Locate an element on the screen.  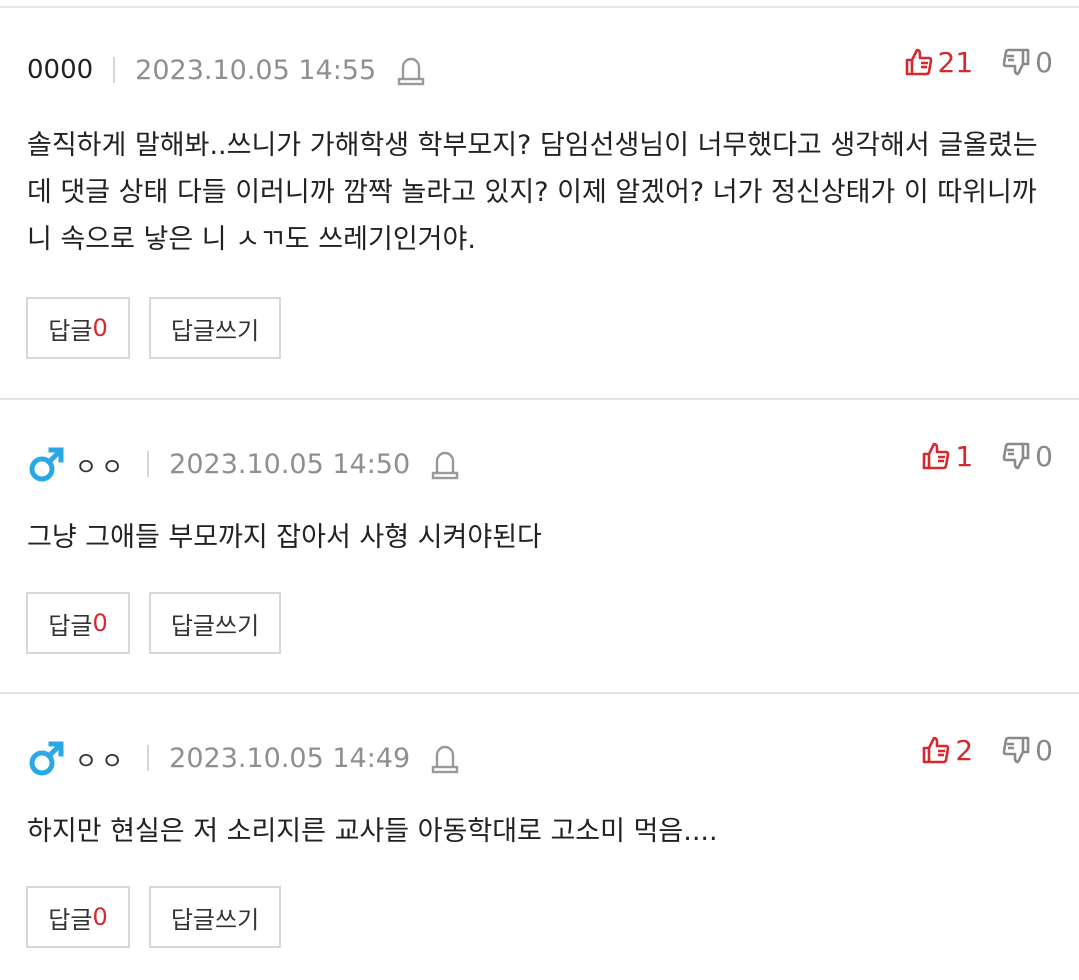
comment-meta: ㅇㅇ 2023.10.05 14:49 is located at coordinates (243, 758).